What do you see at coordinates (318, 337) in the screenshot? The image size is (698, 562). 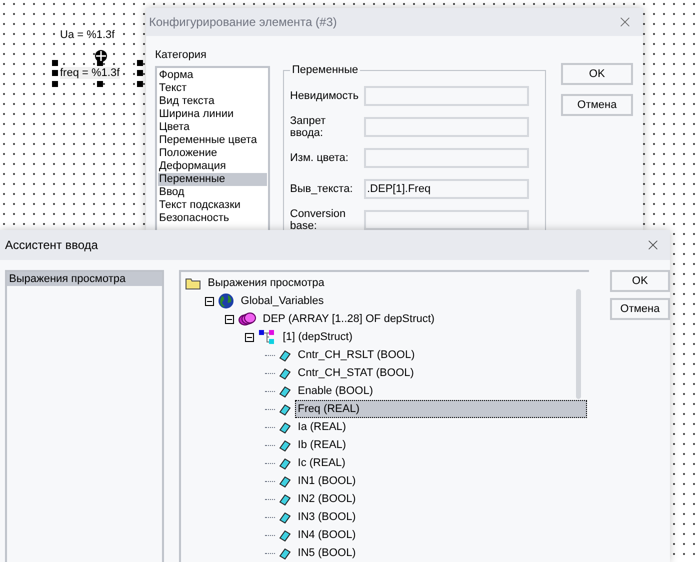 I see `tree-item: [1] (depStruct)` at bounding box center [318, 337].